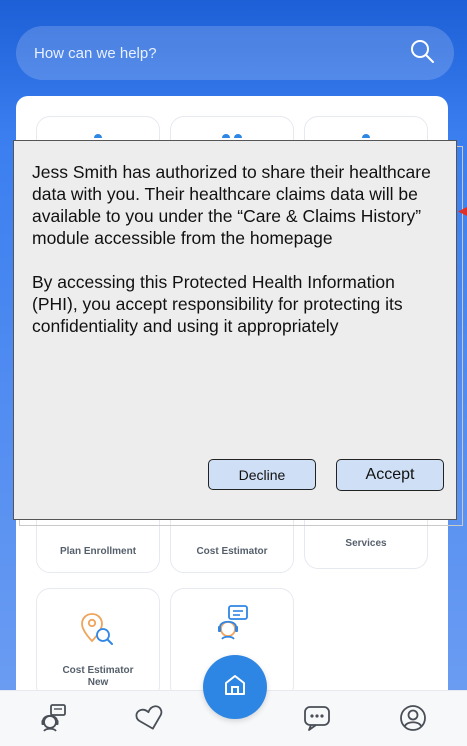  I want to click on annotation-arrow-icon, so click(462, 209).